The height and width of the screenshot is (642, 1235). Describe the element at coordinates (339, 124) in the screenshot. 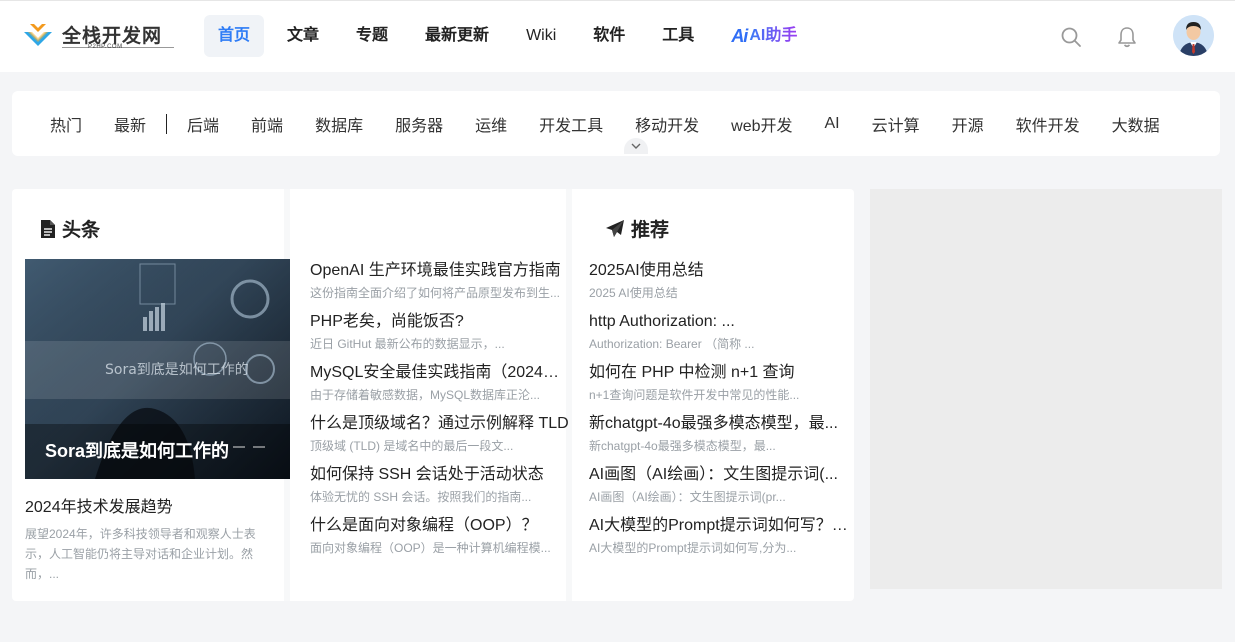

I see `category-item: 数据库` at that location.